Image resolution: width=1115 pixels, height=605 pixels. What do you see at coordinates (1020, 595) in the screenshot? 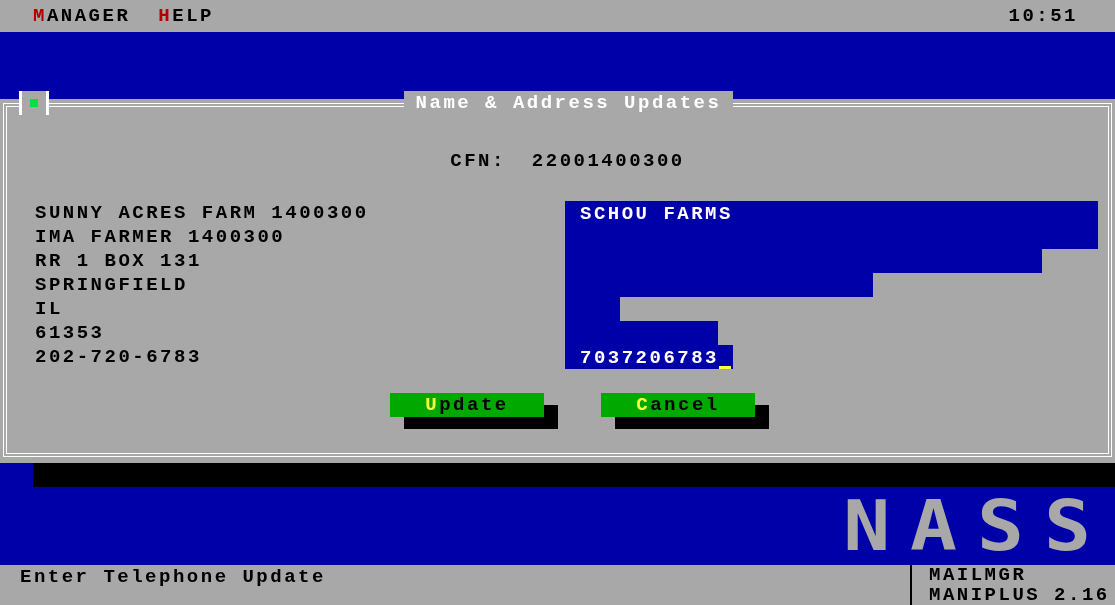
I see `program-name: MANIPLUS 2.16` at bounding box center [1020, 595].